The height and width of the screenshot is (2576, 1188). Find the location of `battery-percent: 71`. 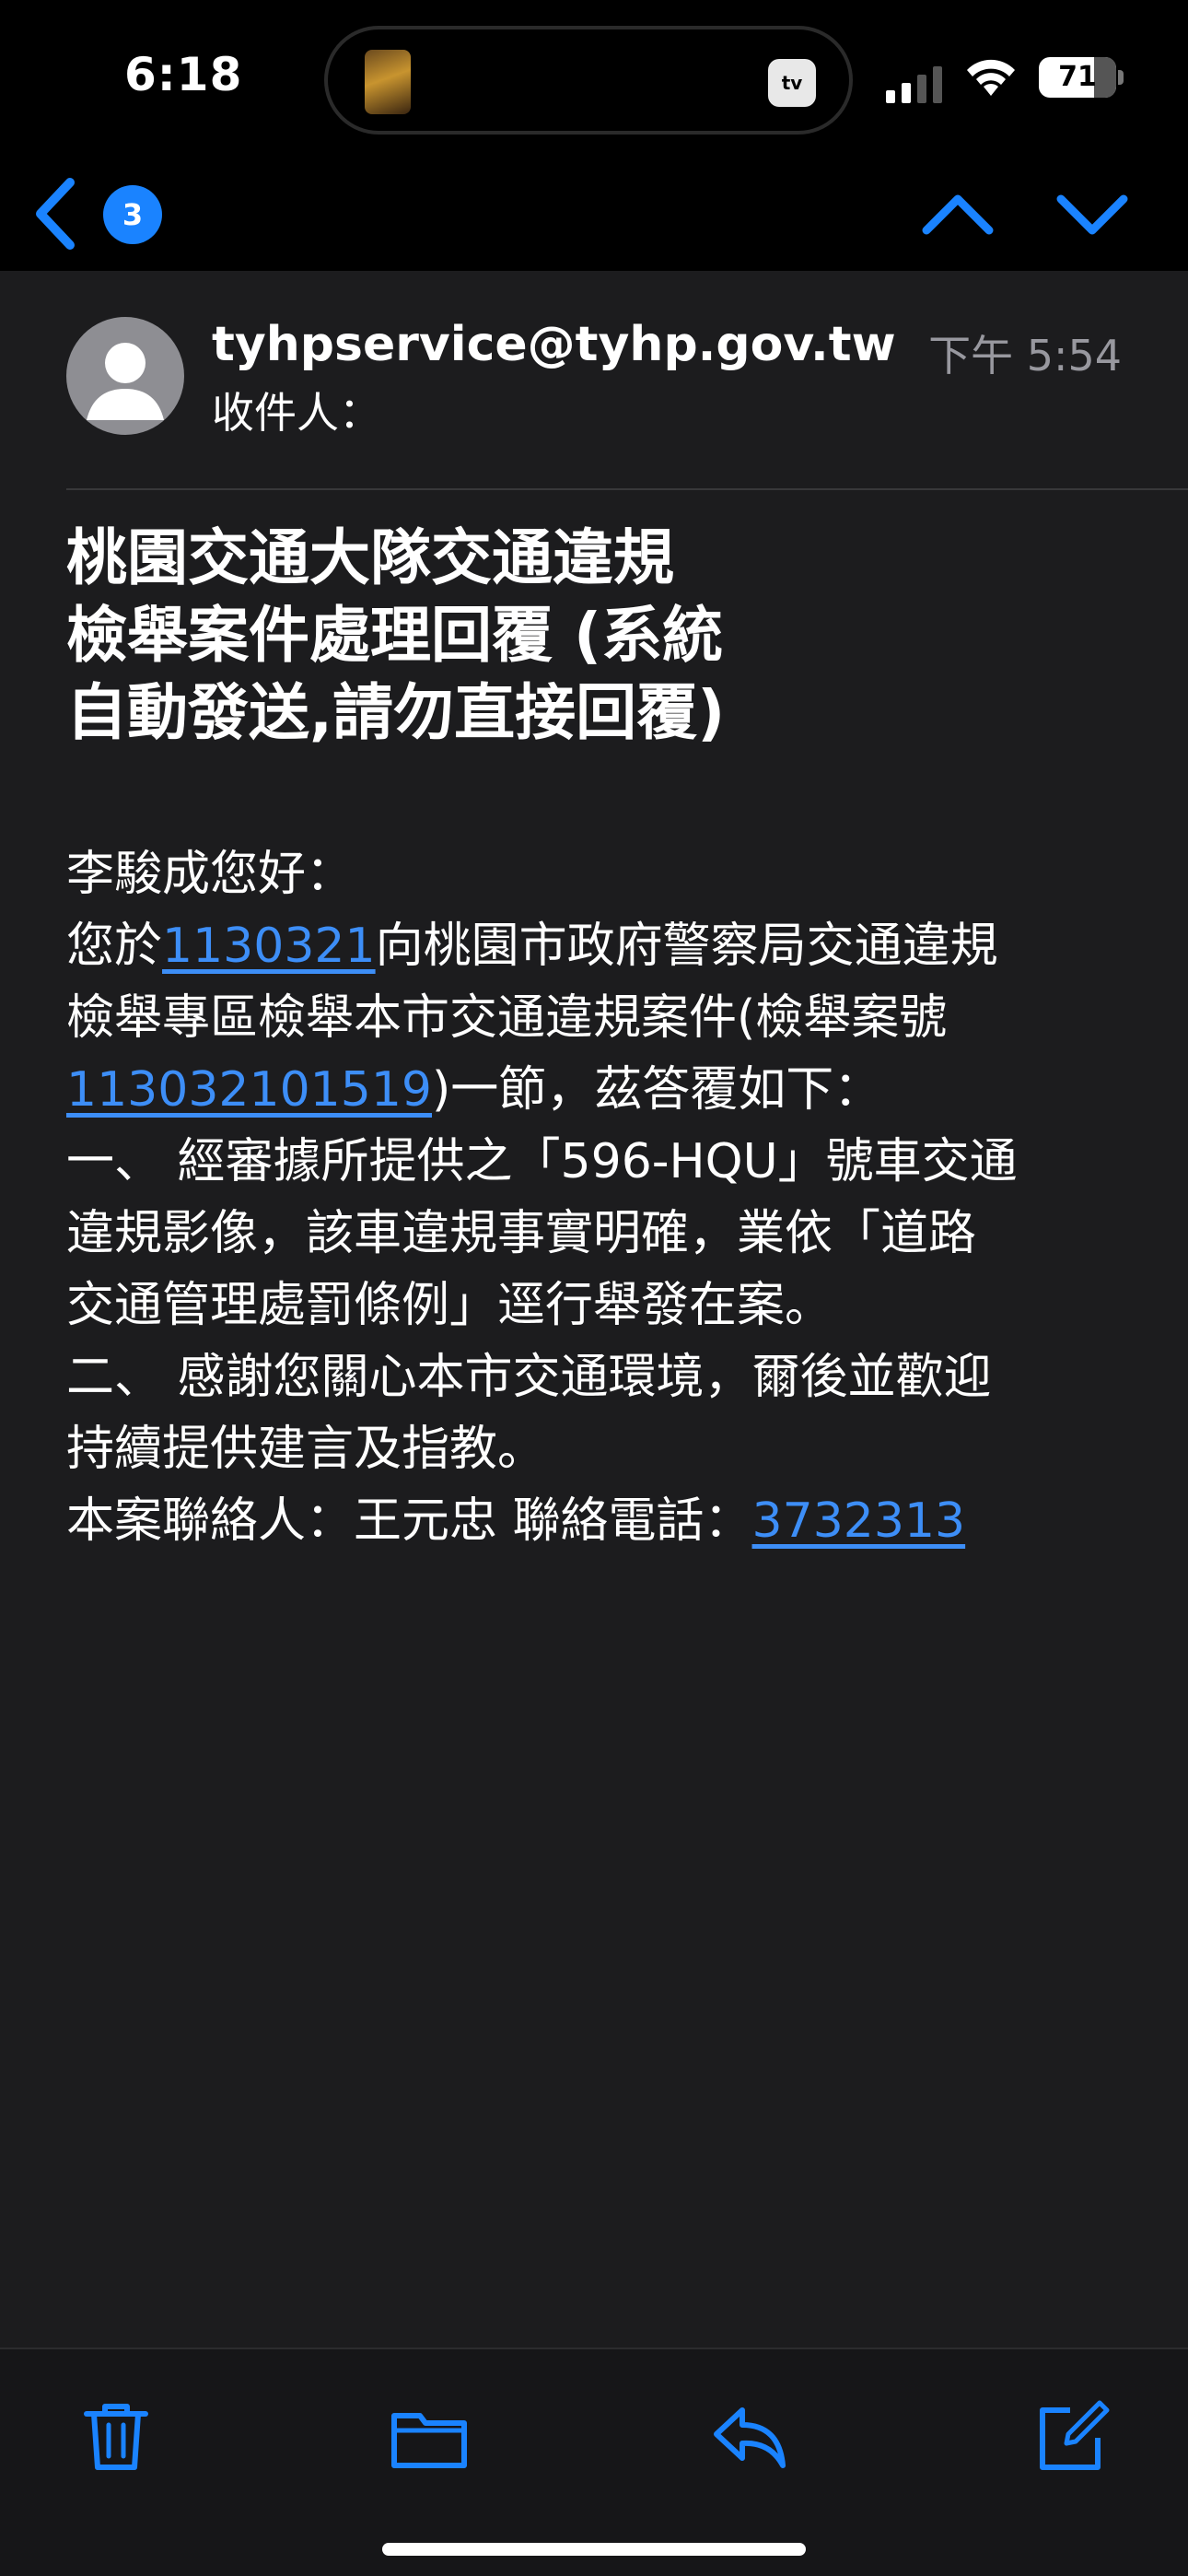

battery-percent: 71 is located at coordinates (1077, 77).